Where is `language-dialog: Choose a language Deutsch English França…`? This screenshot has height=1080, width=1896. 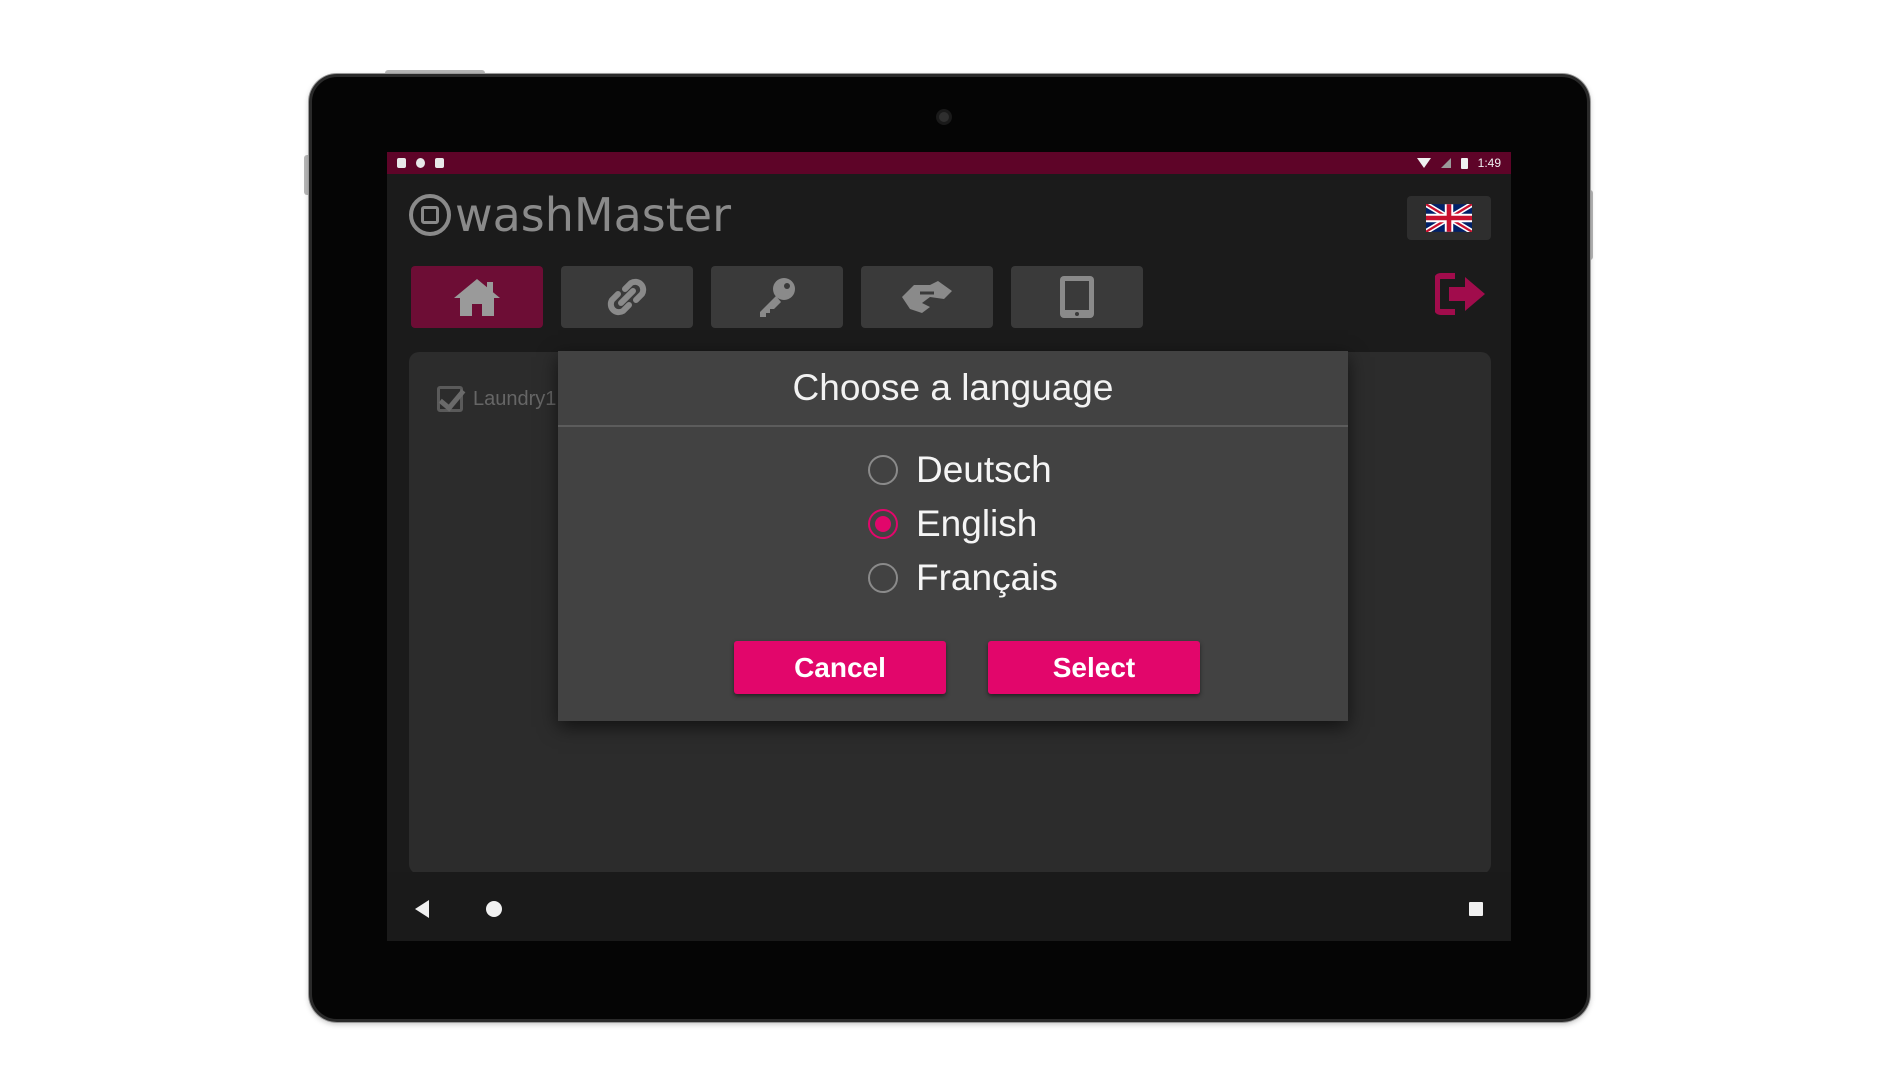
language-dialog: Choose a language Deutsch English França… is located at coordinates (953, 536).